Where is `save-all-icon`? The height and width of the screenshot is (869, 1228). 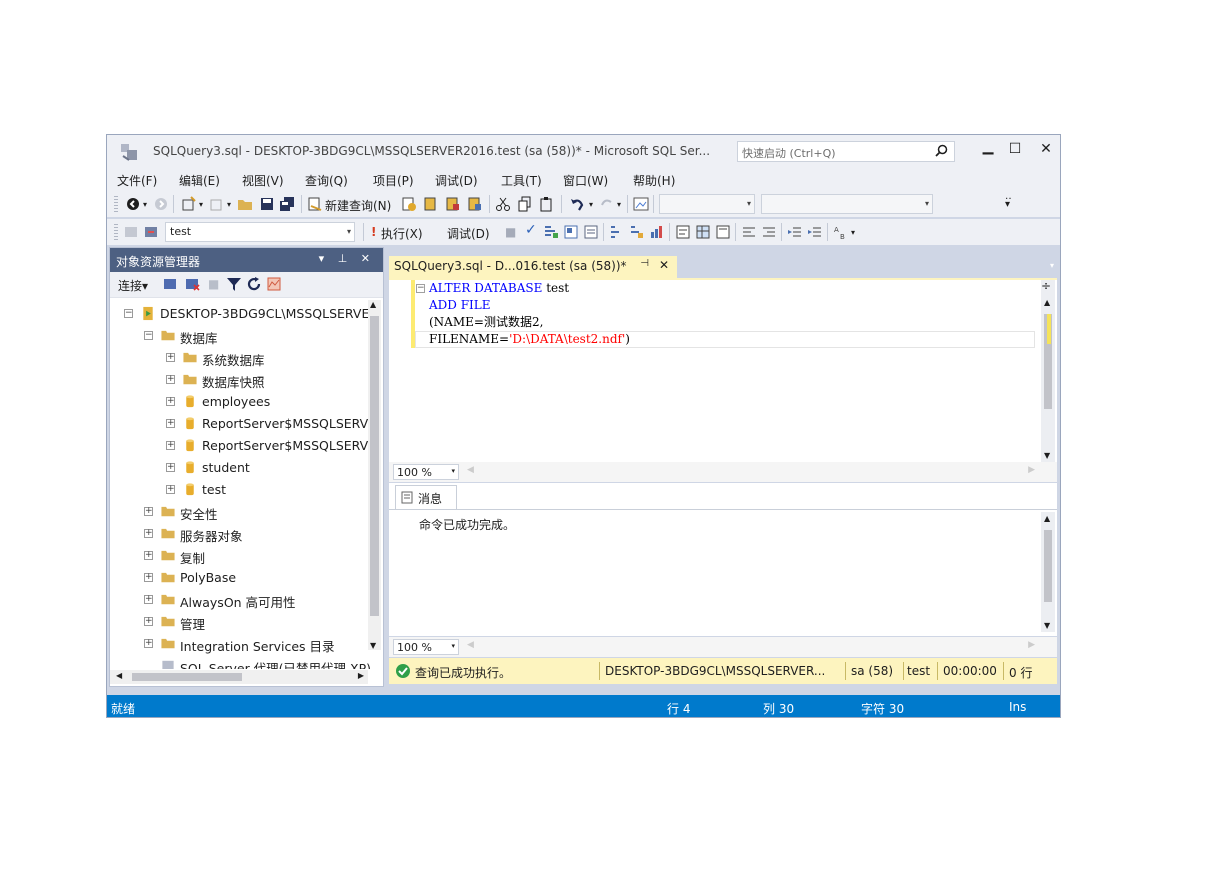 save-all-icon is located at coordinates (287, 204).